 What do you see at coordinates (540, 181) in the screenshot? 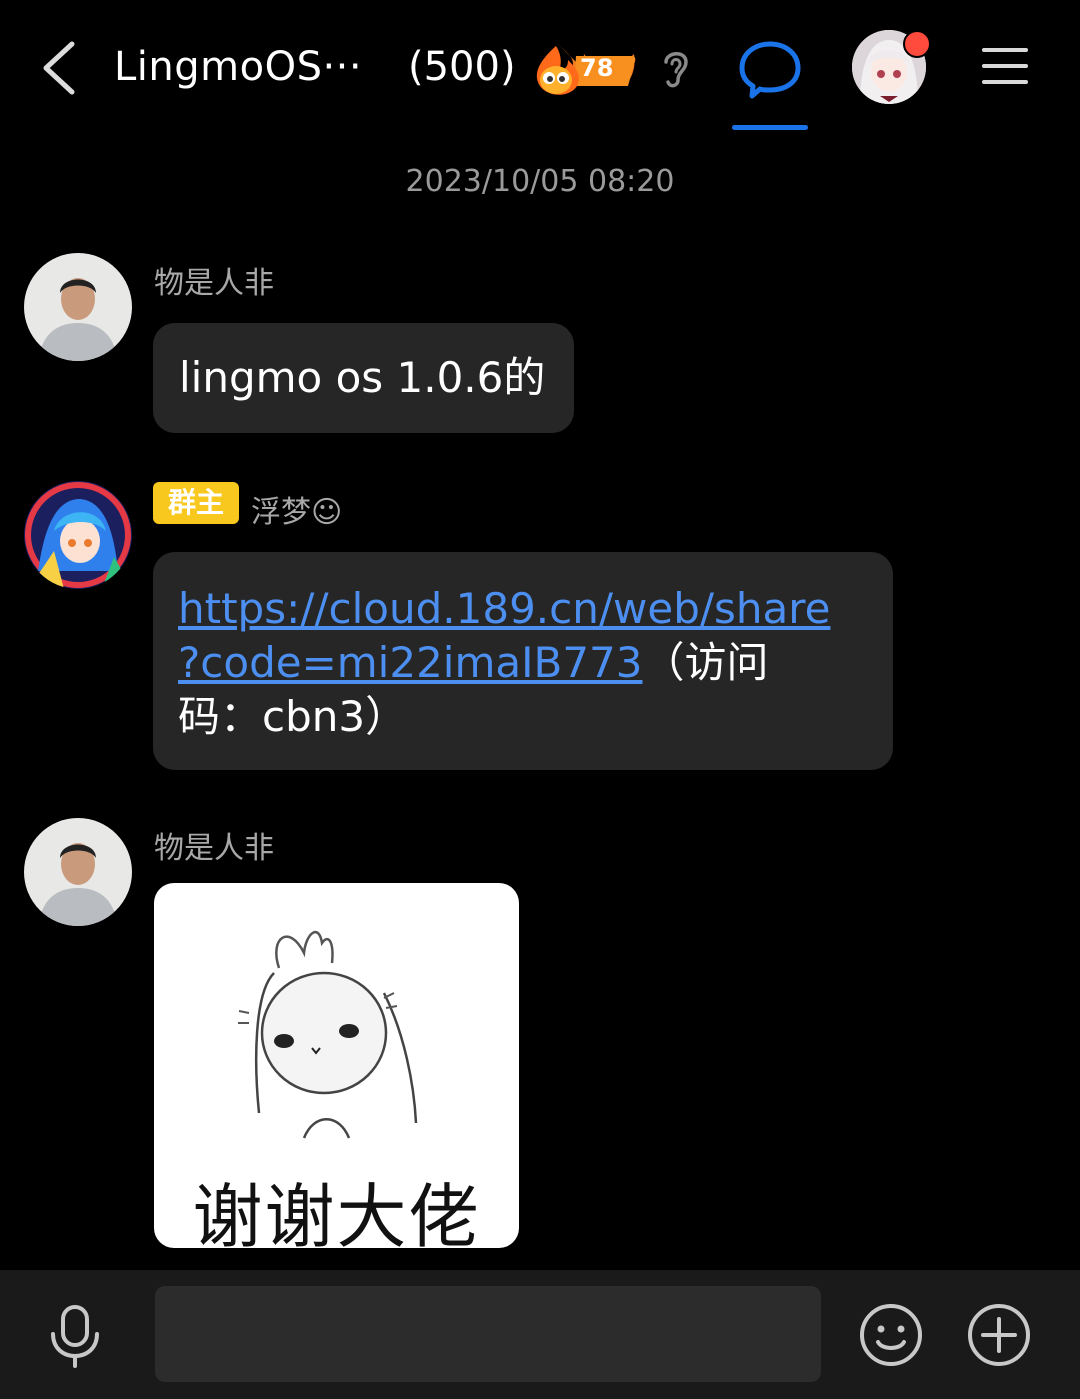
I see `message-timestamp: 2023/10/05 08:20` at bounding box center [540, 181].